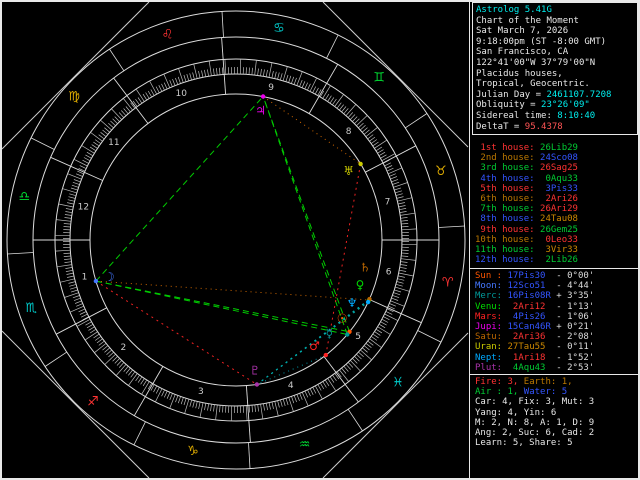  I want to click on neptune-position-dot, so click(368, 302).